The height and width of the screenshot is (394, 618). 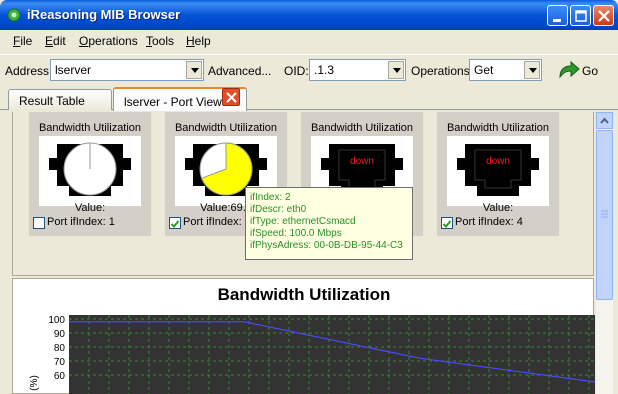 I want to click on maximize-button, so click(x=580, y=15).